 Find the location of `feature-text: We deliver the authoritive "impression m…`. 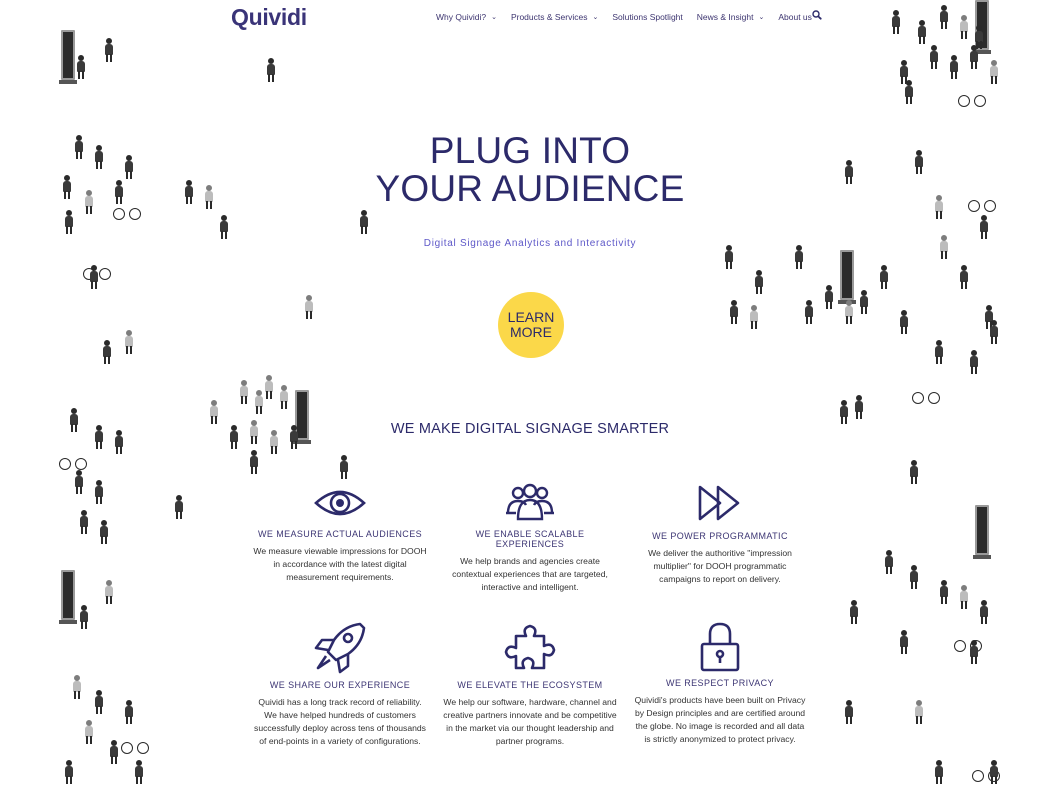

feature-text: We deliver the authoritive "impression m… is located at coordinates (720, 566).